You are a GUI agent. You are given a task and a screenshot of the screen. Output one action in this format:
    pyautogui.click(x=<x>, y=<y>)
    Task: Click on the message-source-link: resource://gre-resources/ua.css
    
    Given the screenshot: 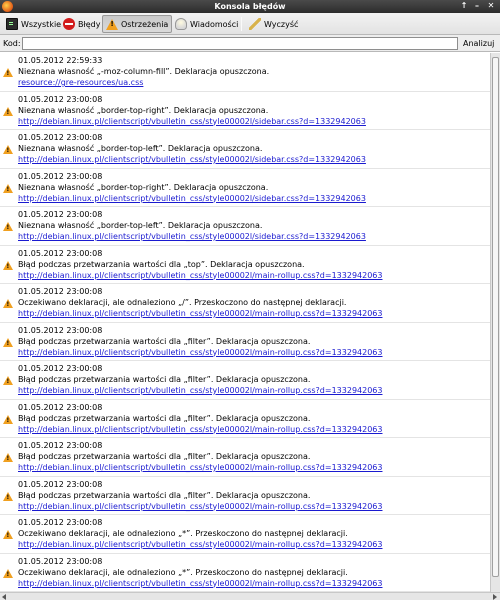 What is the action you would take?
    pyautogui.click(x=80, y=83)
    